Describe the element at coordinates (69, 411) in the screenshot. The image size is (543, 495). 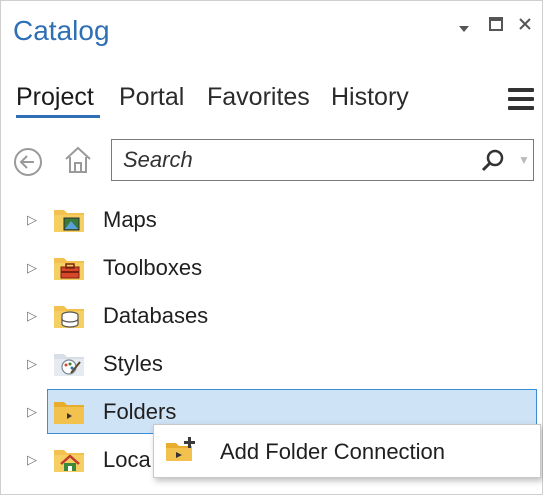
I see `folders-folder-icon` at that location.